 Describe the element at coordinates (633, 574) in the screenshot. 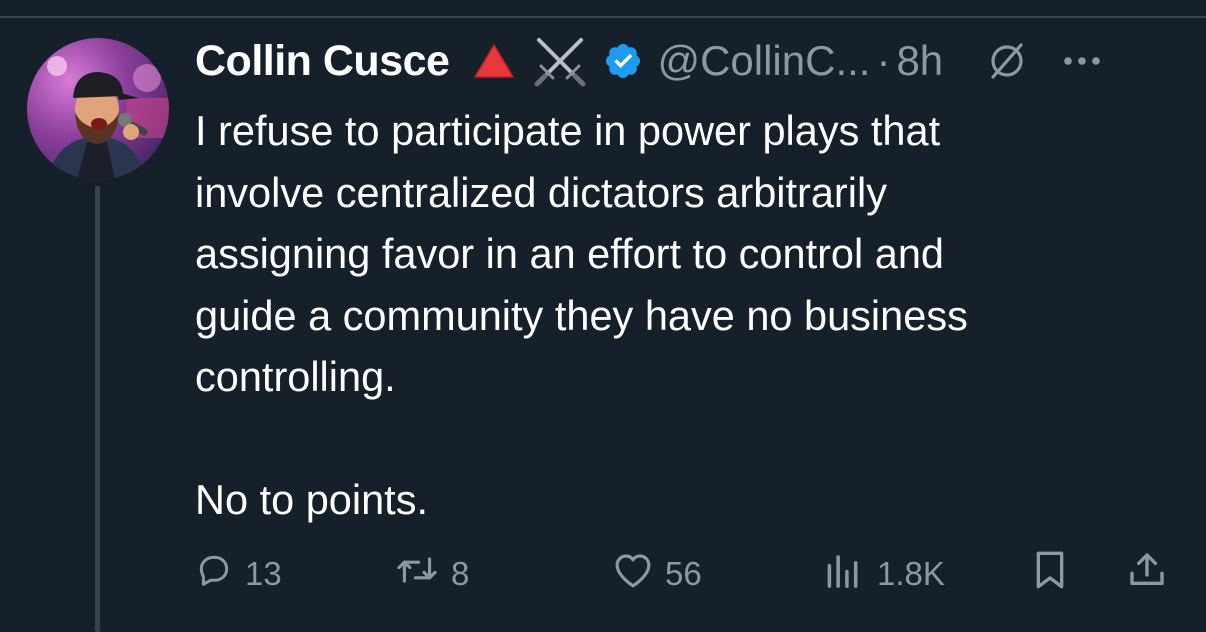

I see `heart-icon` at that location.